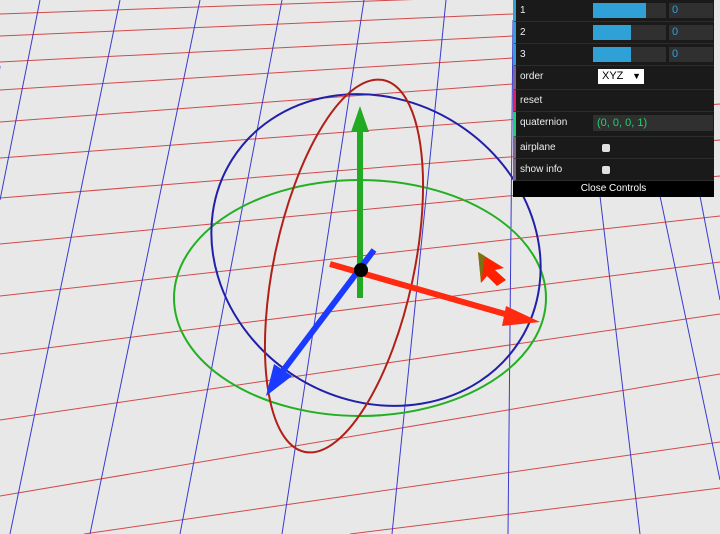 The width and height of the screenshot is (720, 534). I want to click on rotation-input-3: 0, so click(691, 54).